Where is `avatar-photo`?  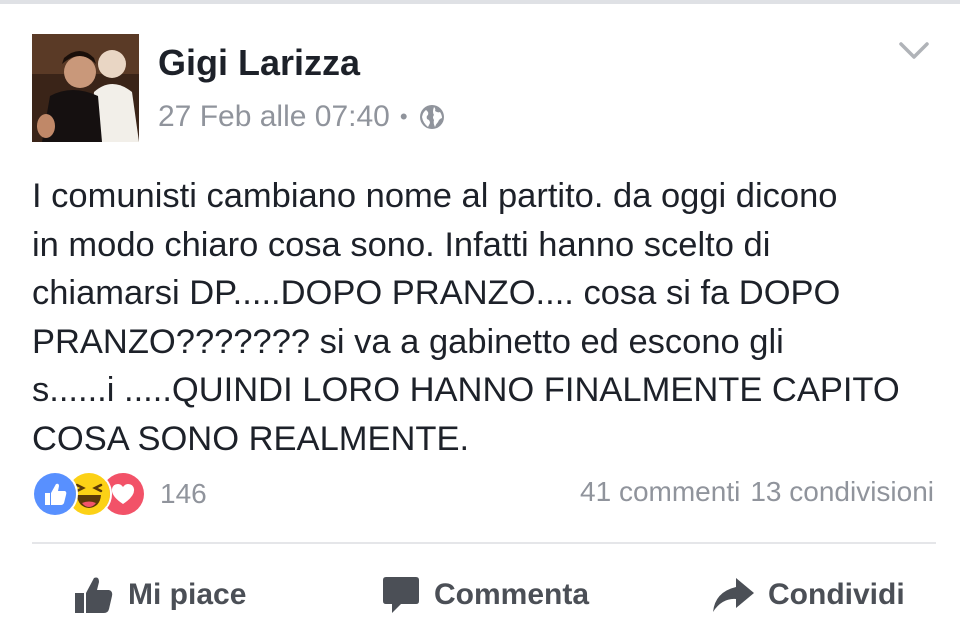 avatar-photo is located at coordinates (85, 88).